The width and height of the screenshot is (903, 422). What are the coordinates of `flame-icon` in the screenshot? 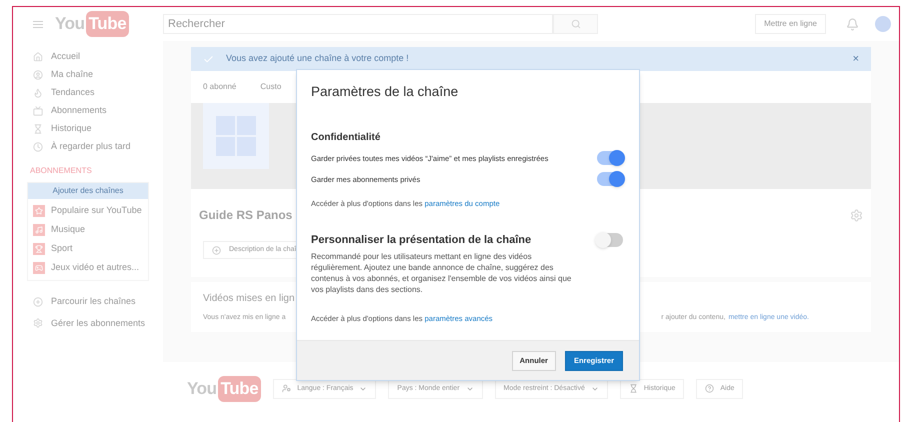 It's located at (38, 93).